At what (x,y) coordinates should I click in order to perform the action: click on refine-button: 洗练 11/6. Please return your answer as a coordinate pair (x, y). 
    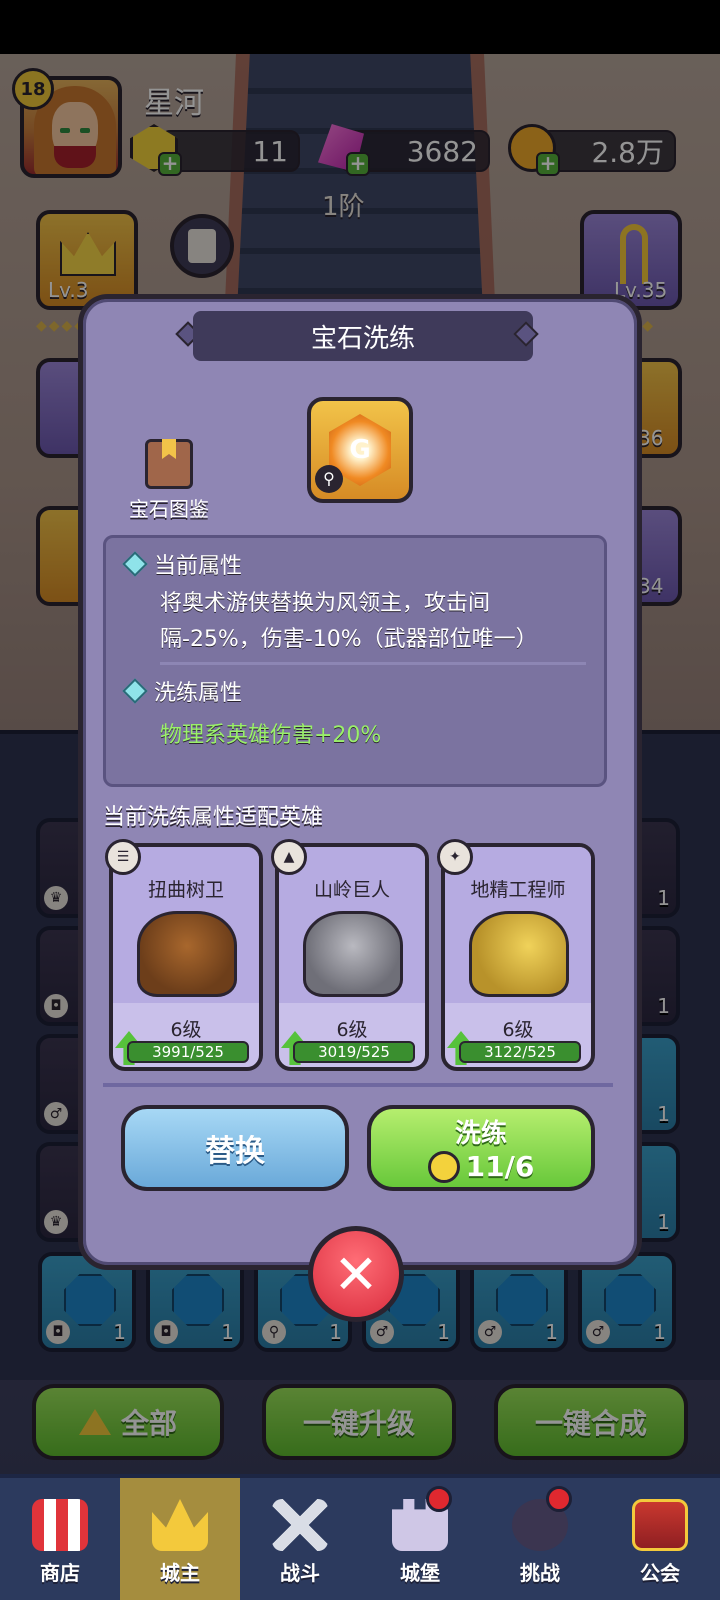
    Looking at the image, I should click on (481, 1148).